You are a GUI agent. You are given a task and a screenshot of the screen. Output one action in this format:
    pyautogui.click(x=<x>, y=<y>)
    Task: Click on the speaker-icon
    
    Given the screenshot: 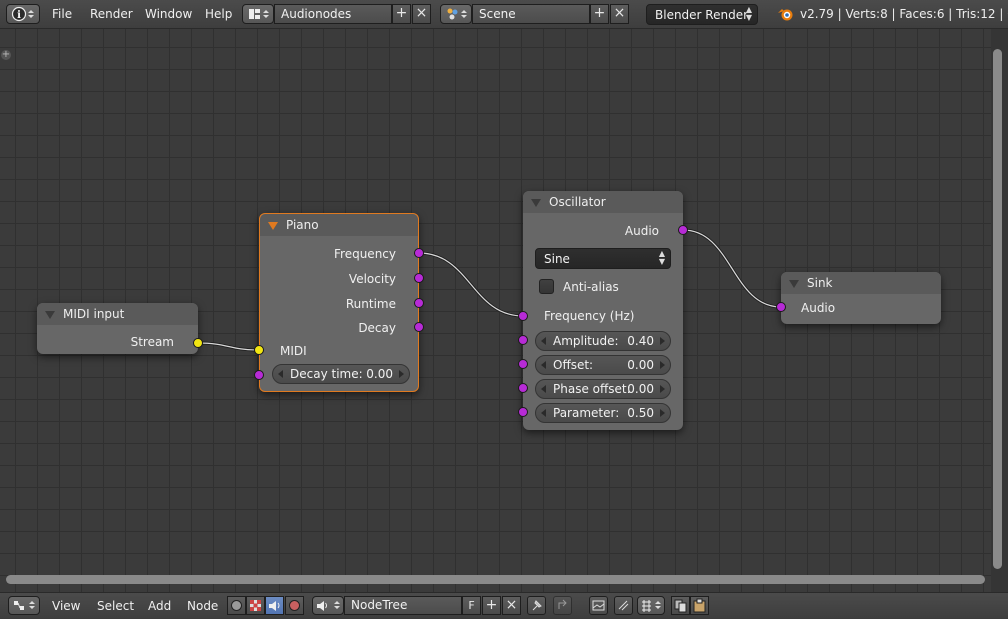 What is the action you would take?
    pyautogui.click(x=328, y=606)
    